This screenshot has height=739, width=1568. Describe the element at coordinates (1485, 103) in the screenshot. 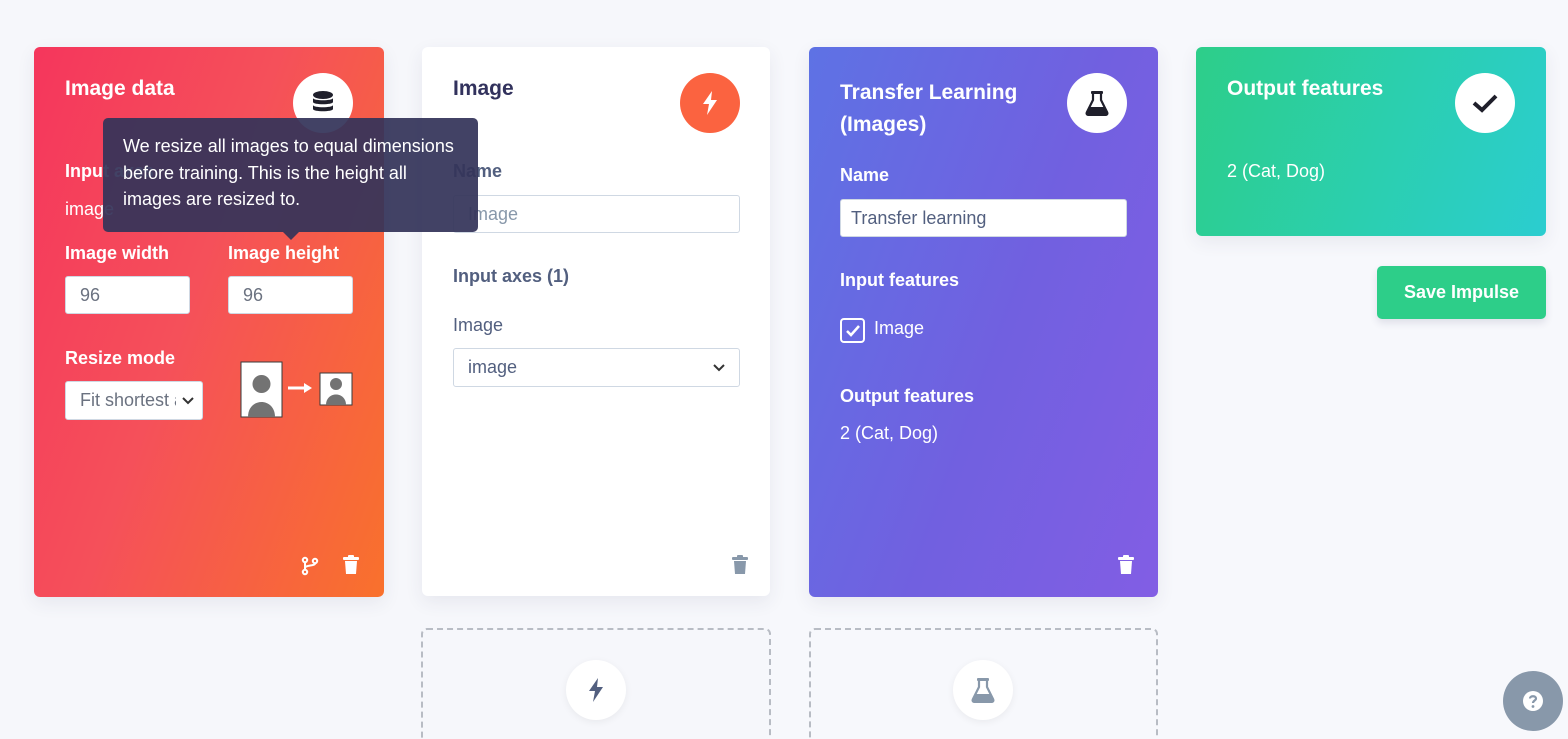

I see `checkmark-icon` at that location.